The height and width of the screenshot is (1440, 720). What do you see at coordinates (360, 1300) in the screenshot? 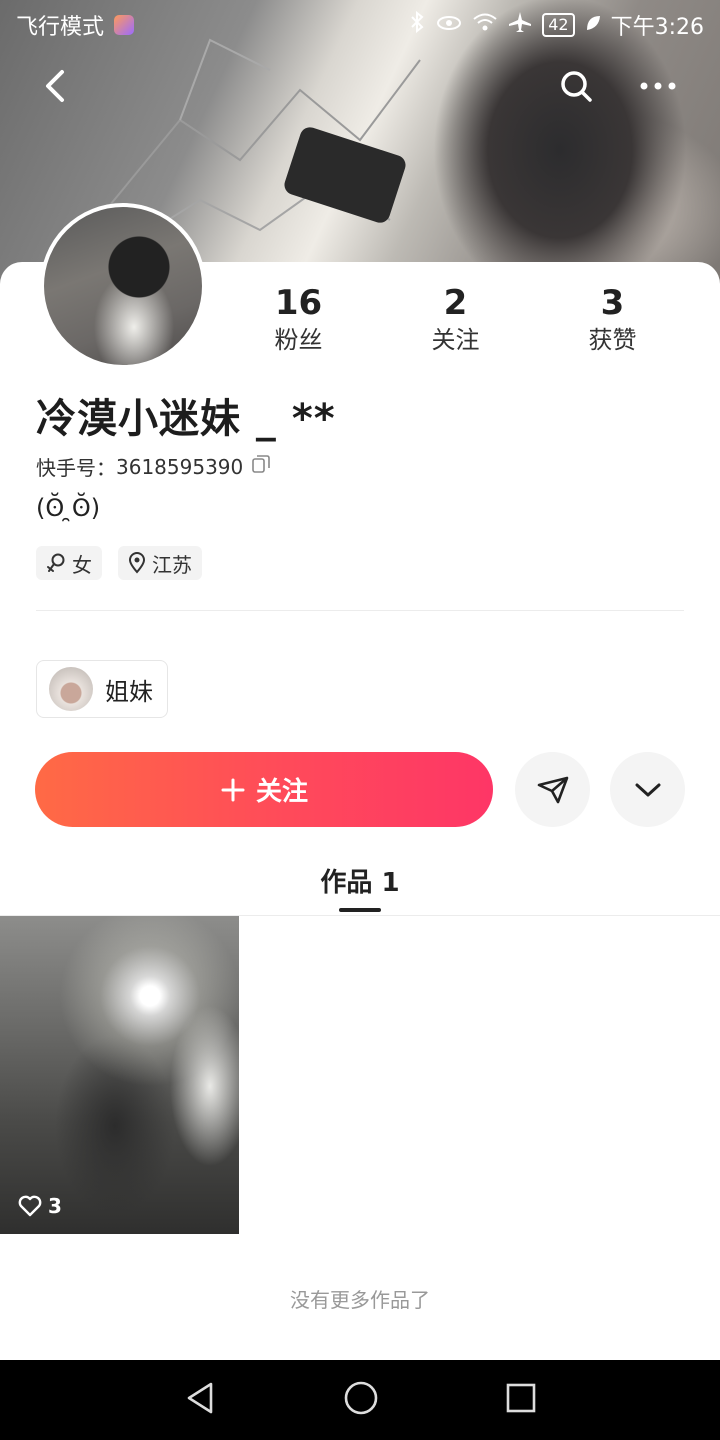
I see `no-more-works-text: 没有更多作品了` at bounding box center [360, 1300].